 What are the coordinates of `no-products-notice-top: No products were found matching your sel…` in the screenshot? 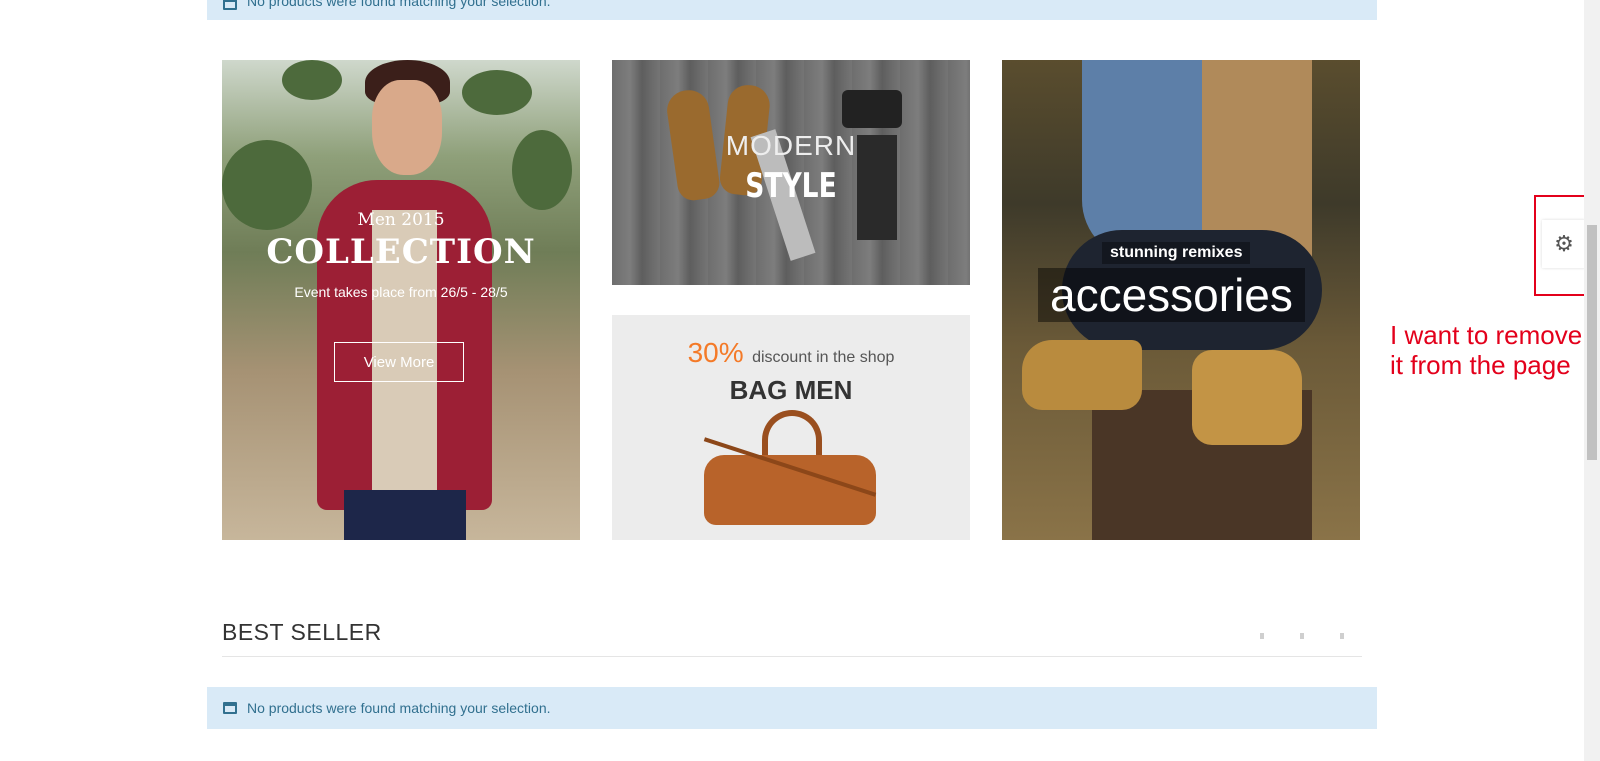 It's located at (792, 10).